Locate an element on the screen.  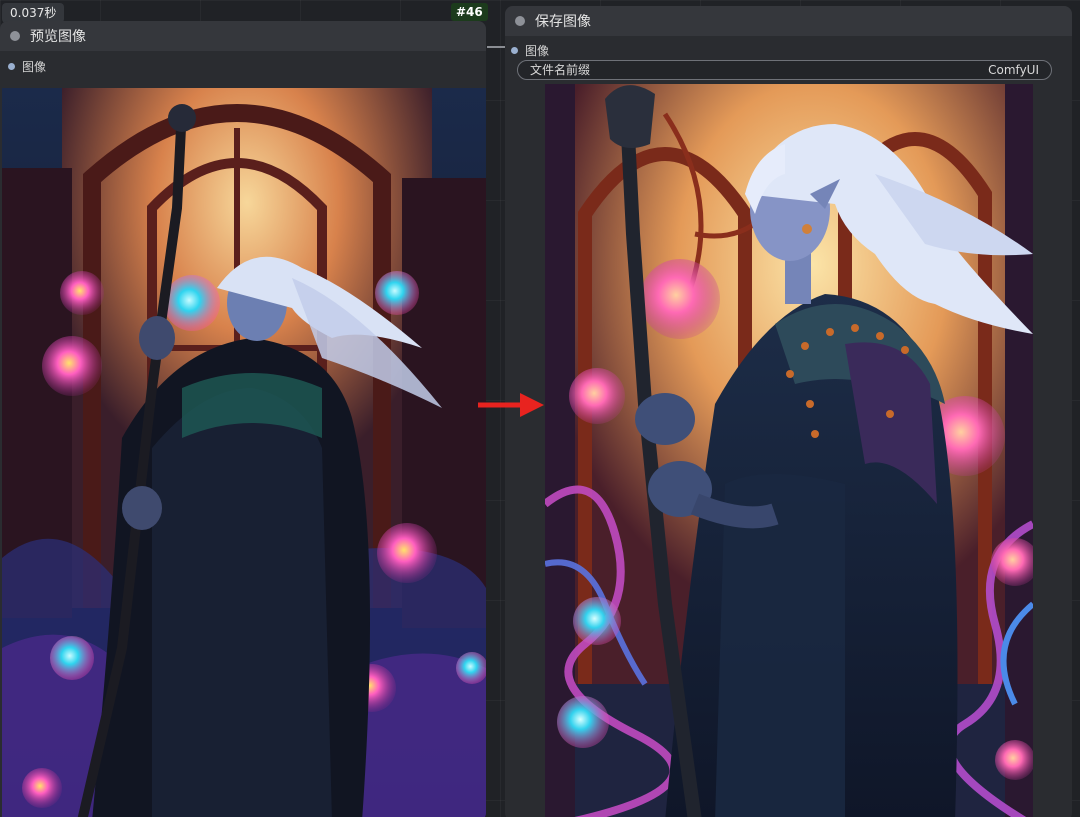
preview-input-label: 图像 is located at coordinates (34, 67).